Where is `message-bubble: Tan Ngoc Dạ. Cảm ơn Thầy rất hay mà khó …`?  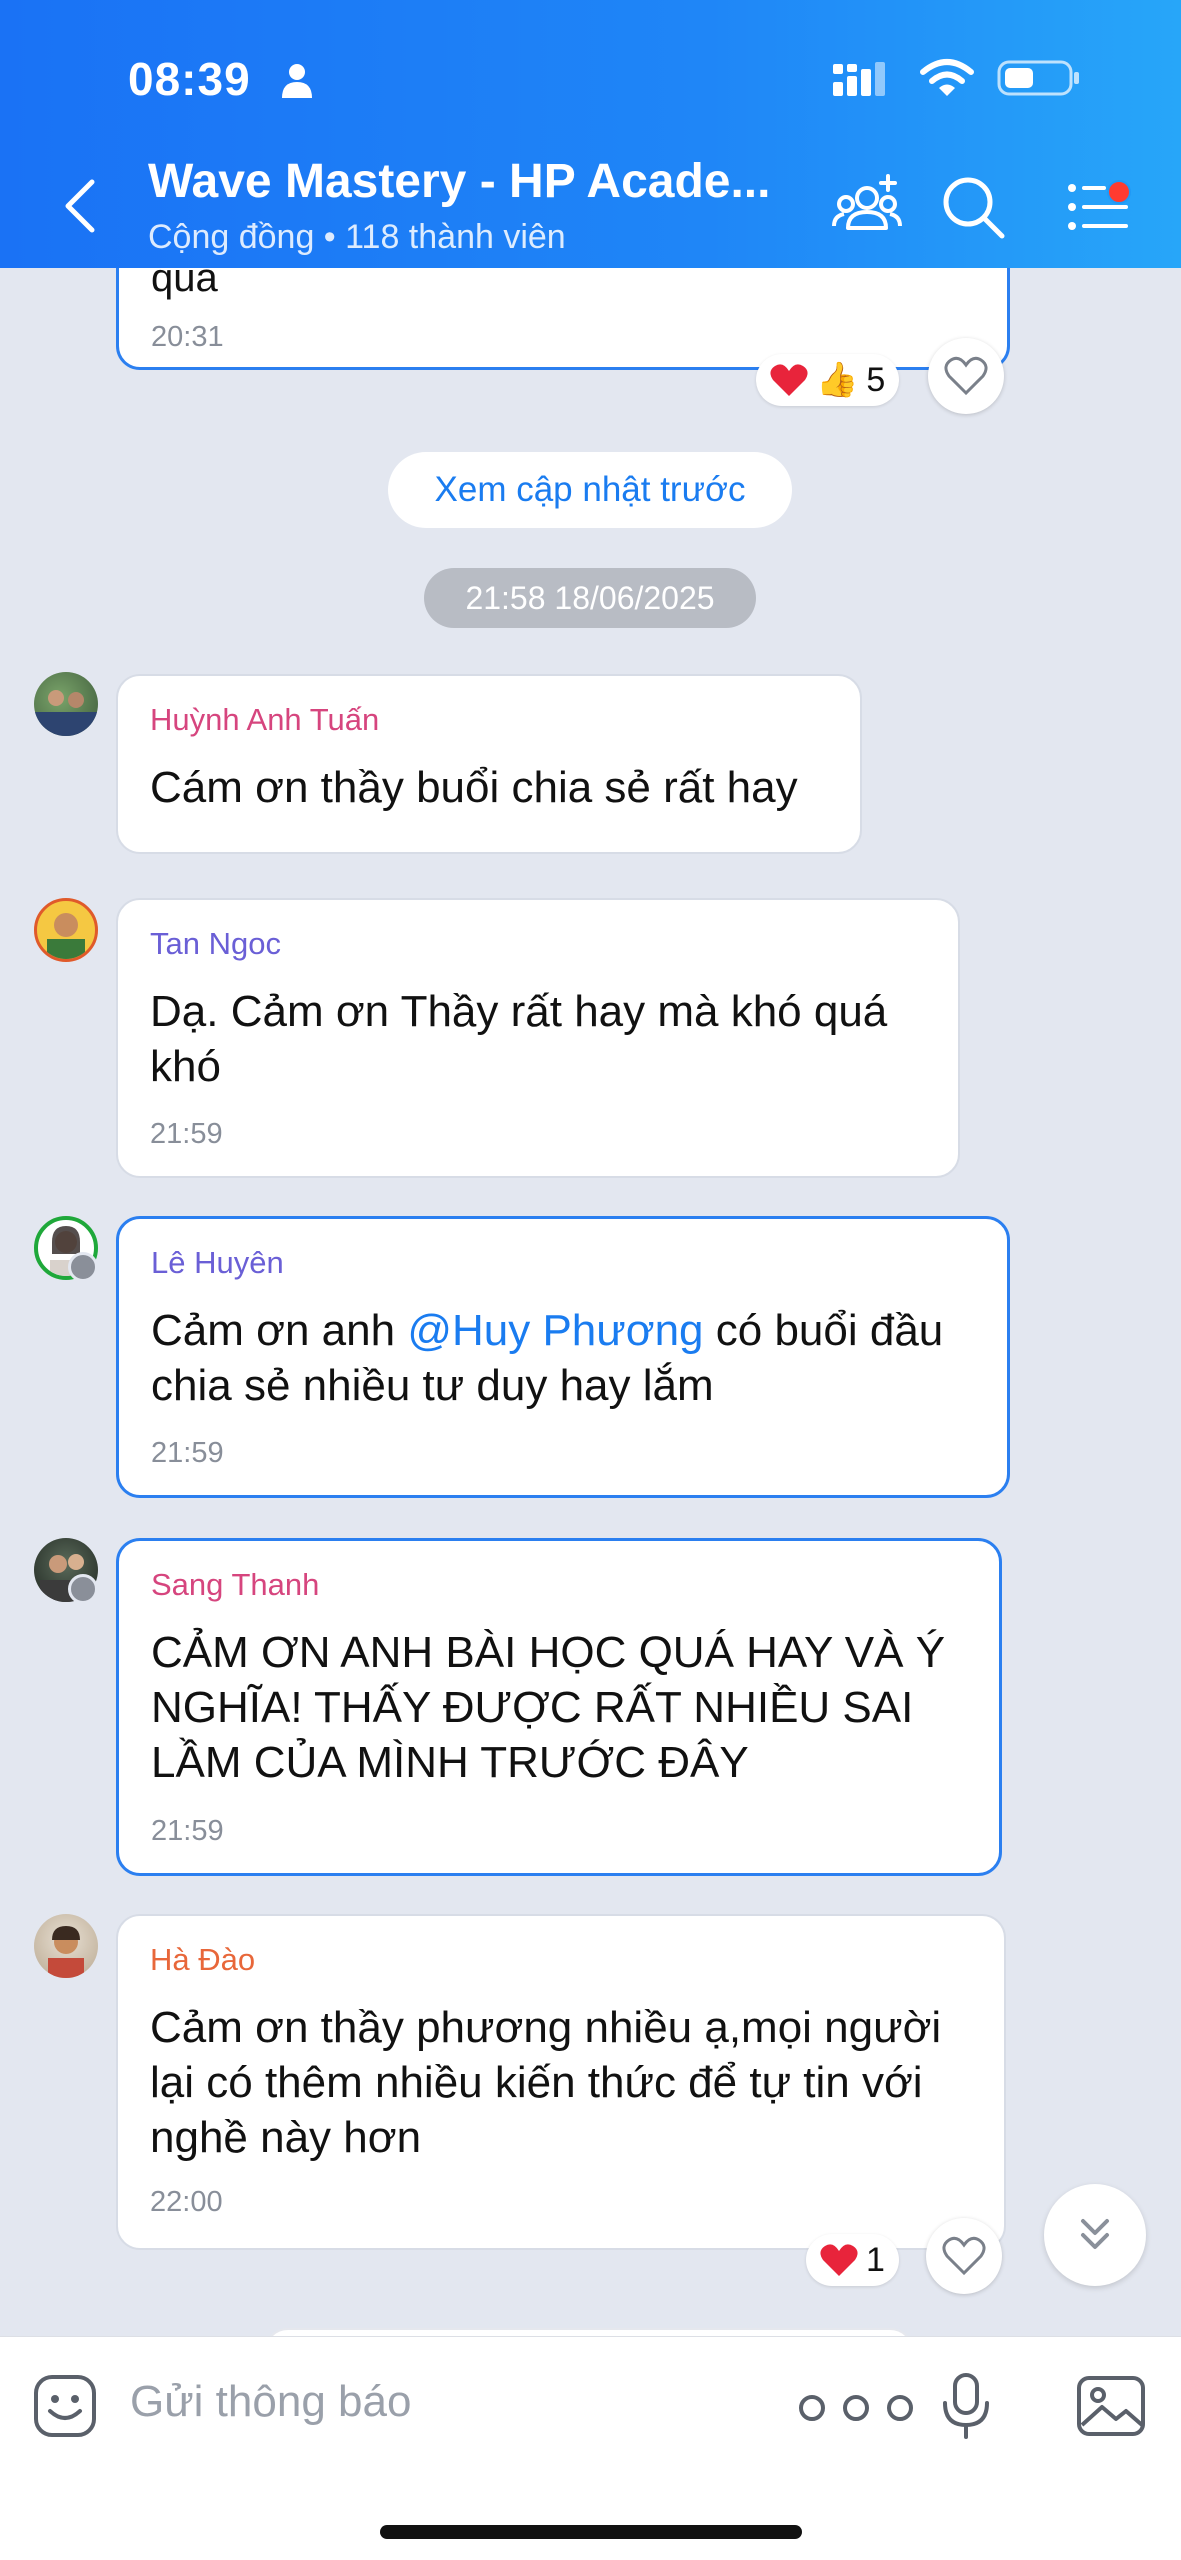
message-bubble: Tan Ngoc Dạ. Cảm ơn Thầy rất hay mà khó … is located at coordinates (538, 1038).